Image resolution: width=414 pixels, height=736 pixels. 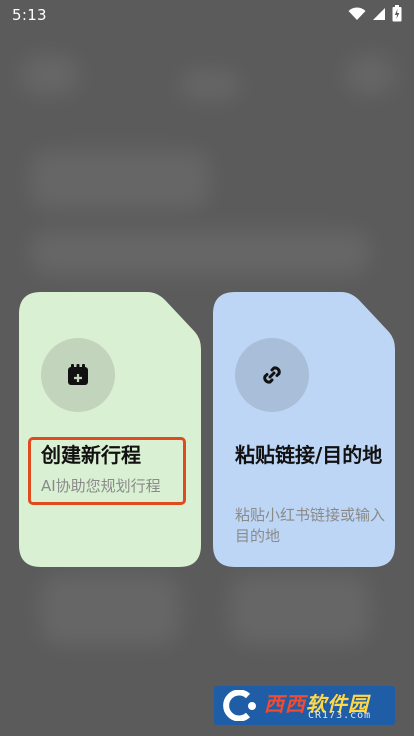 What do you see at coordinates (397, 13) in the screenshot?
I see `battery-icon` at bounding box center [397, 13].